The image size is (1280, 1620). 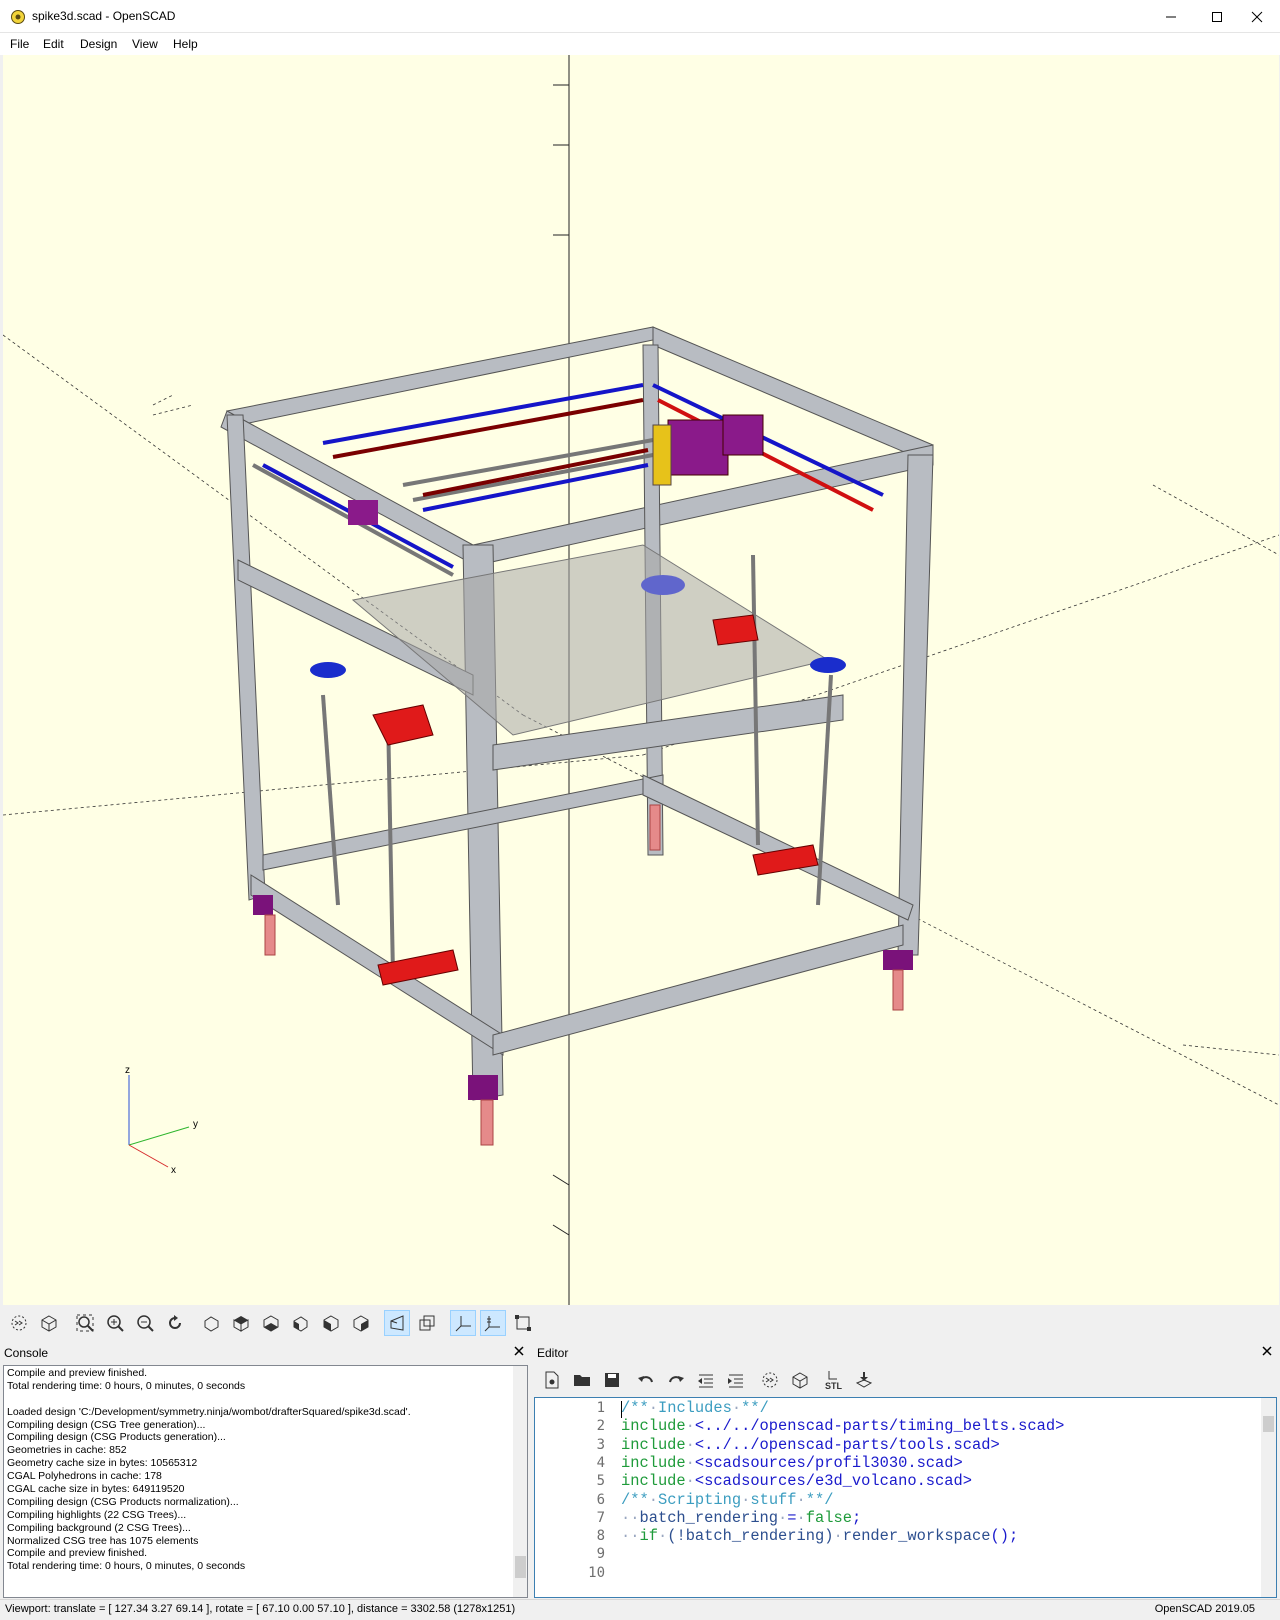 I want to click on export-stl-button: STL, so click(x=834, y=1380).